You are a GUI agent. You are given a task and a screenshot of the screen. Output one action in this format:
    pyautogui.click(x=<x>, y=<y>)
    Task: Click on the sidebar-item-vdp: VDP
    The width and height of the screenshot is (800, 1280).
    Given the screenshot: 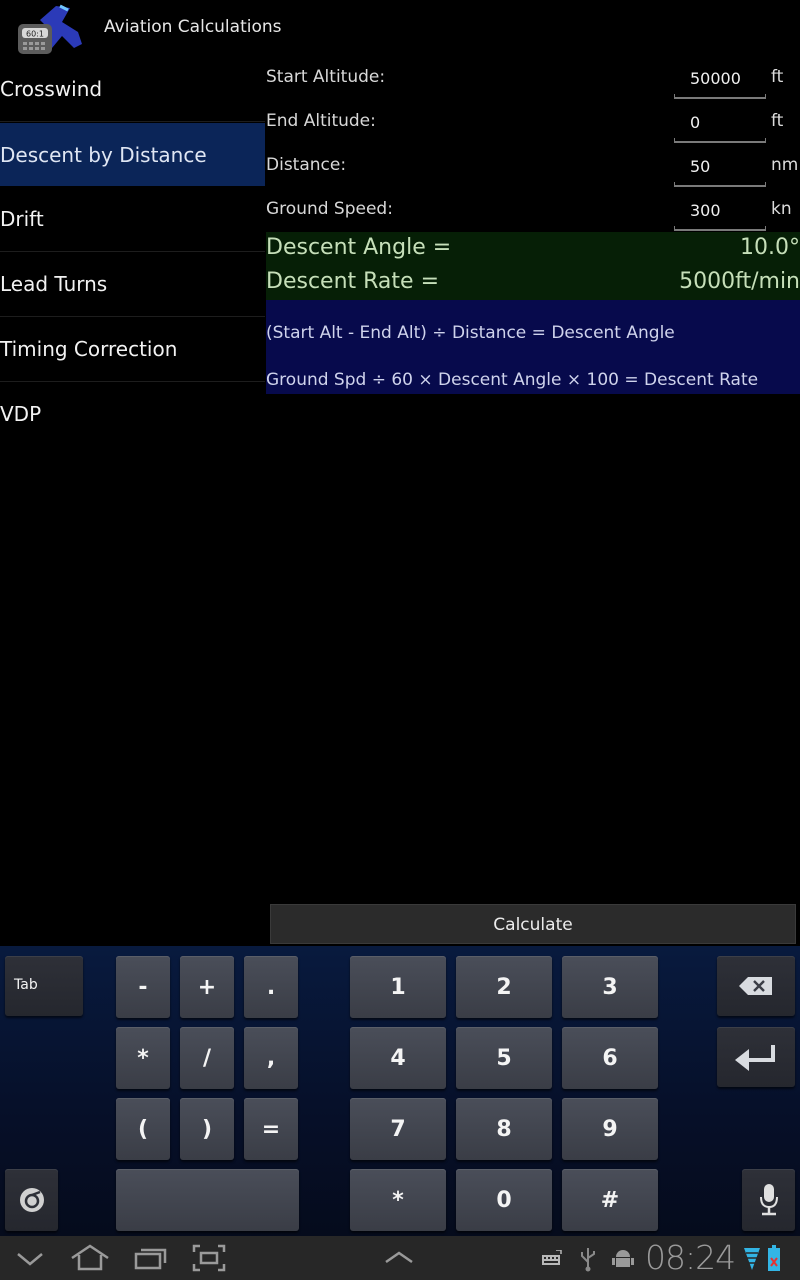 What is the action you would take?
    pyautogui.click(x=132, y=414)
    